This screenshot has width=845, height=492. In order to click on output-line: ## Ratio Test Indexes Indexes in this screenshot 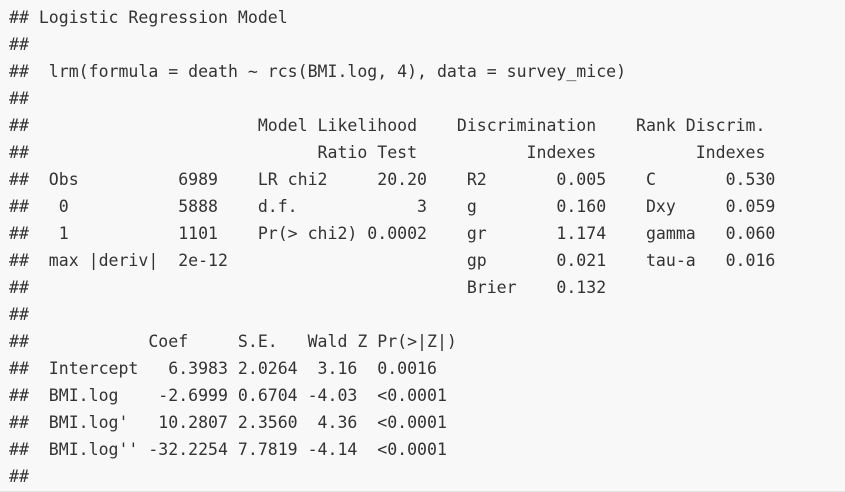, I will do `click(387, 152)`.